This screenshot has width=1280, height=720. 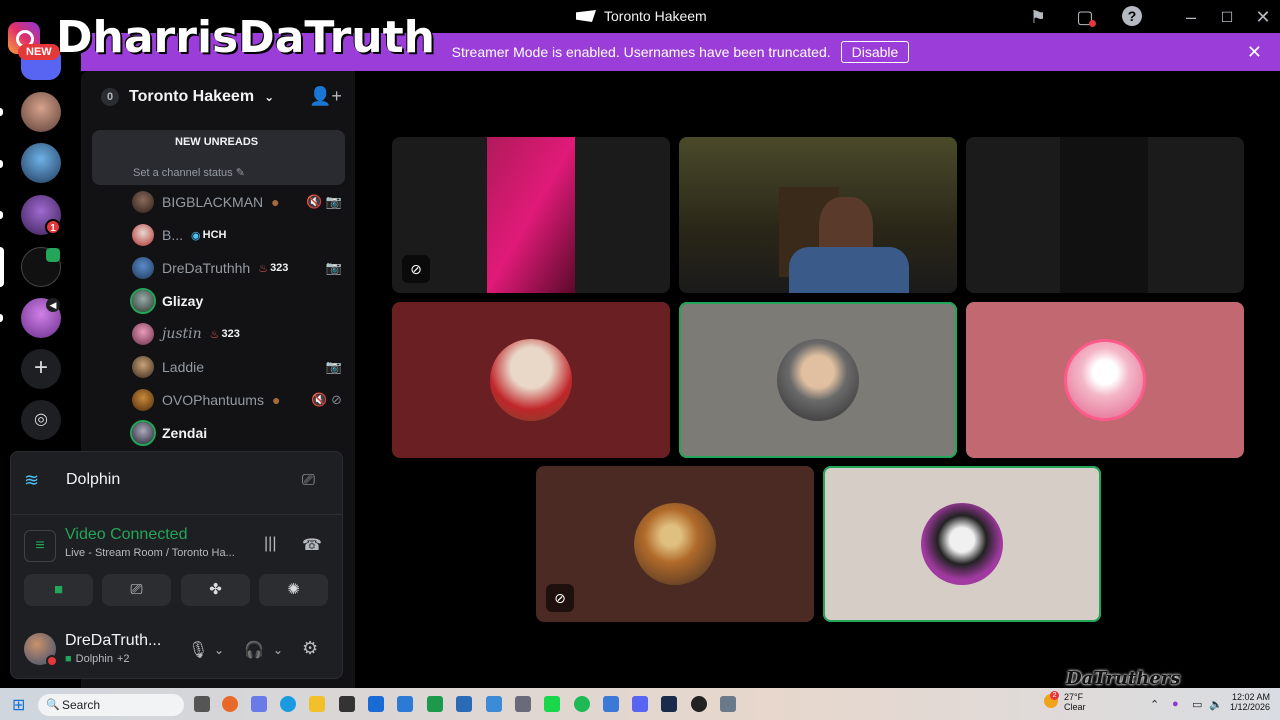 I want to click on microphone-icon: 🎙, so click(x=198, y=650).